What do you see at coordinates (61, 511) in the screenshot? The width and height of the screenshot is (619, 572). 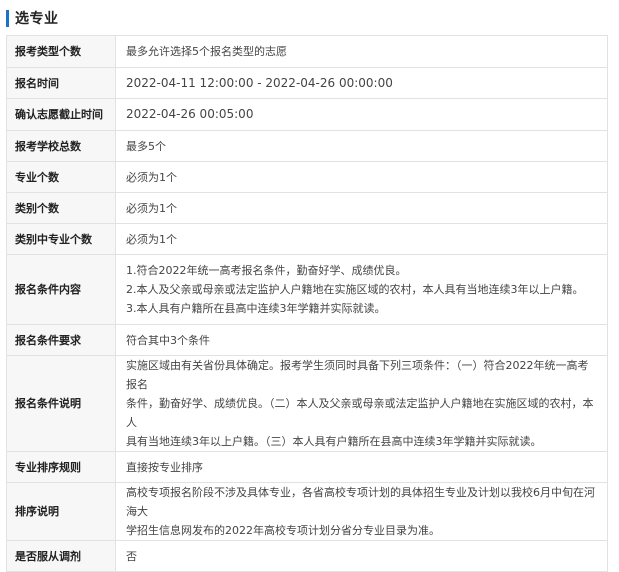 I see `row-label: 排序说明` at bounding box center [61, 511].